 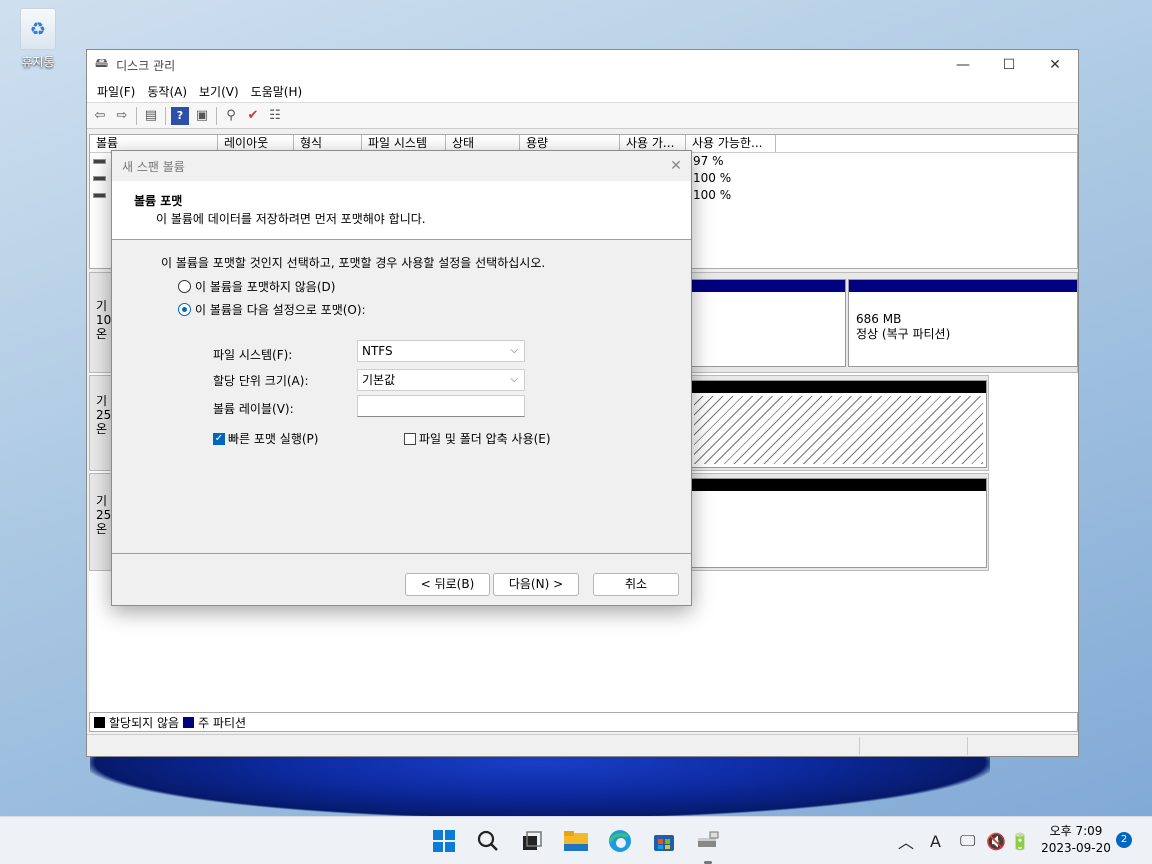 I want to click on checkbox-checked: ✓, so click(x=219, y=438).